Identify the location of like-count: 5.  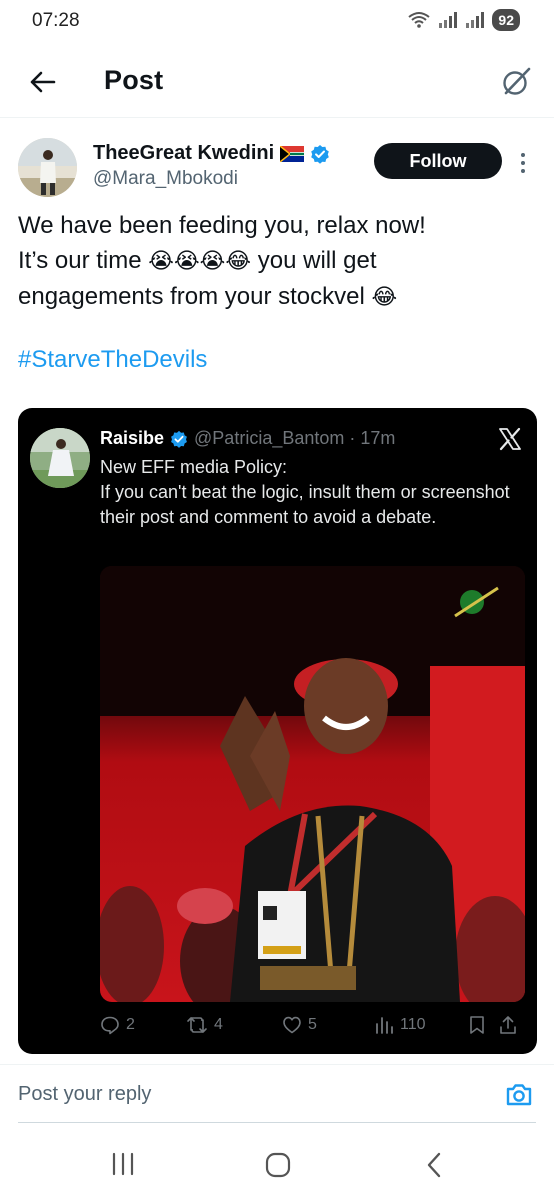
(312, 1024).